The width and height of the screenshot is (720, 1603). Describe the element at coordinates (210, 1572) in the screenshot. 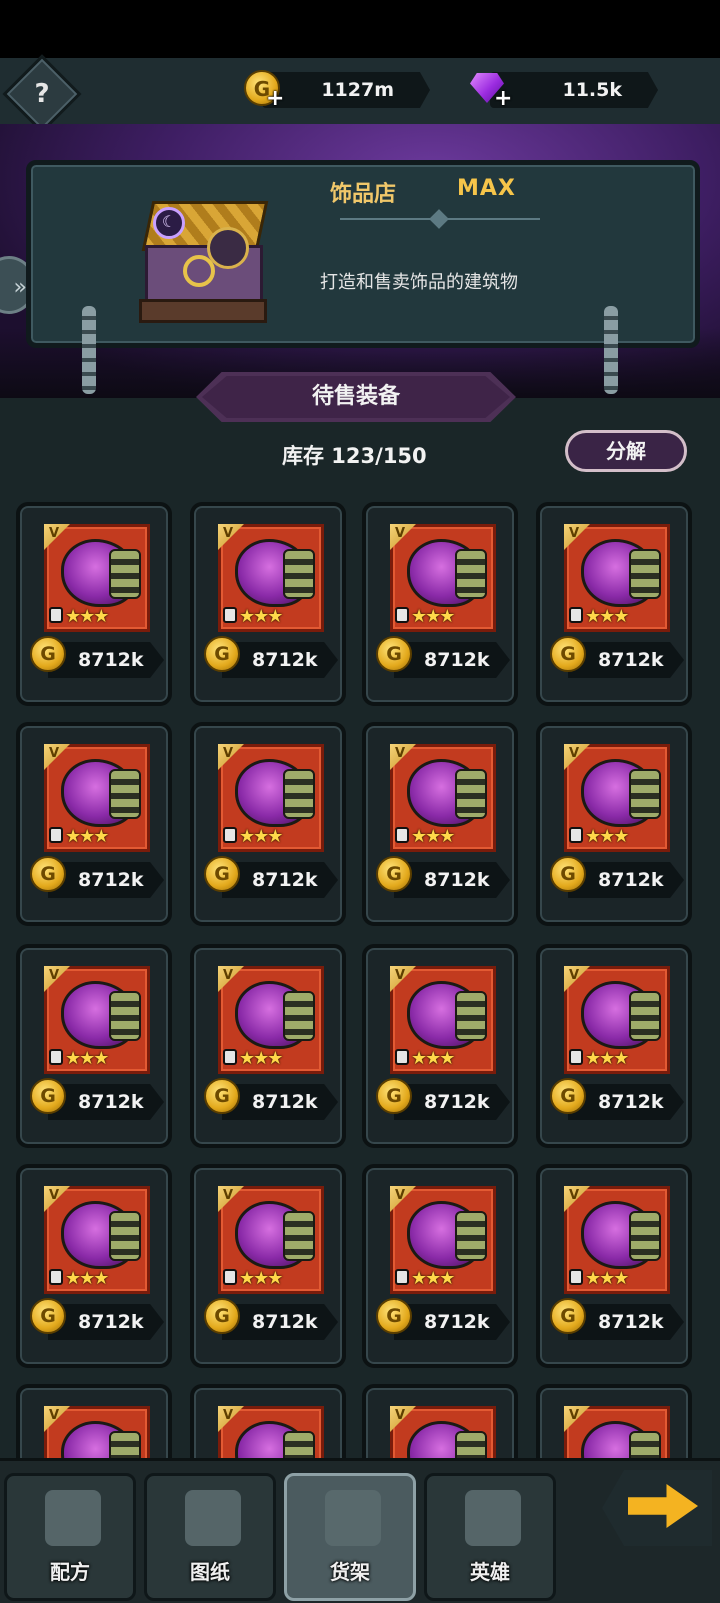

I see `tab-label: 图纸` at that location.